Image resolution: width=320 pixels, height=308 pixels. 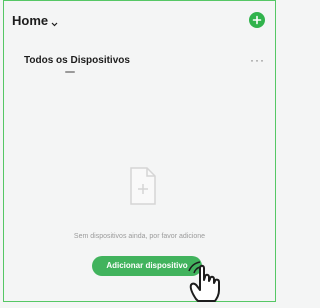 What do you see at coordinates (30, 20) in the screenshot?
I see `home-label: Home` at bounding box center [30, 20].